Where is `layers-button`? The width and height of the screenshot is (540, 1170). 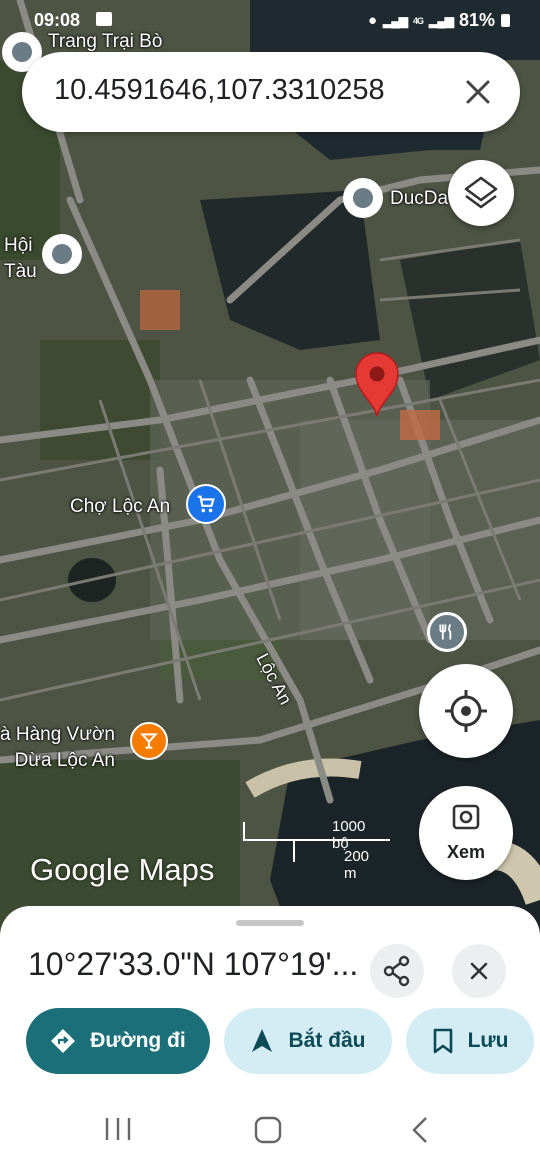 layers-button is located at coordinates (481, 193).